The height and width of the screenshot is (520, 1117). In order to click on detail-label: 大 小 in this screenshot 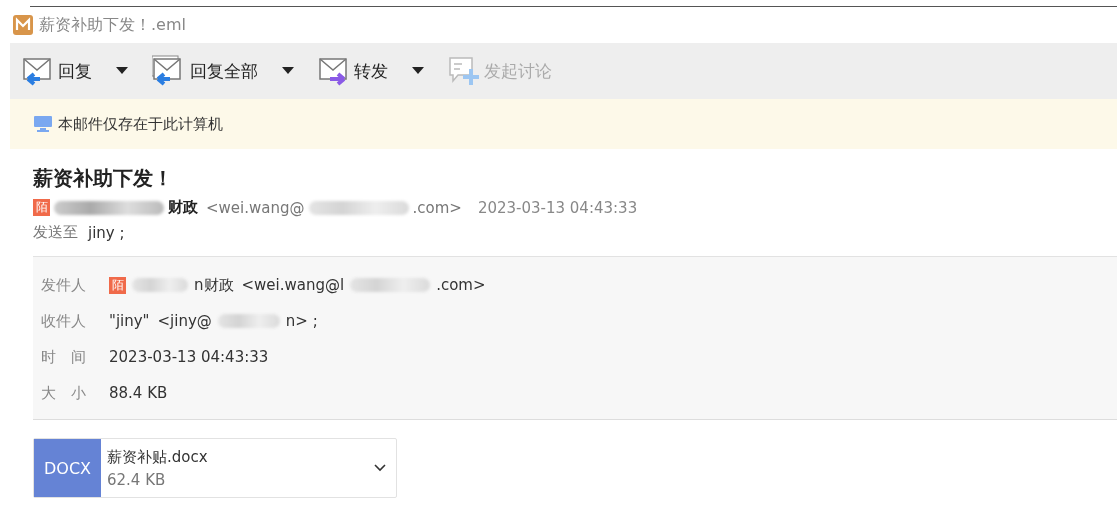, I will do `click(64, 393)`.